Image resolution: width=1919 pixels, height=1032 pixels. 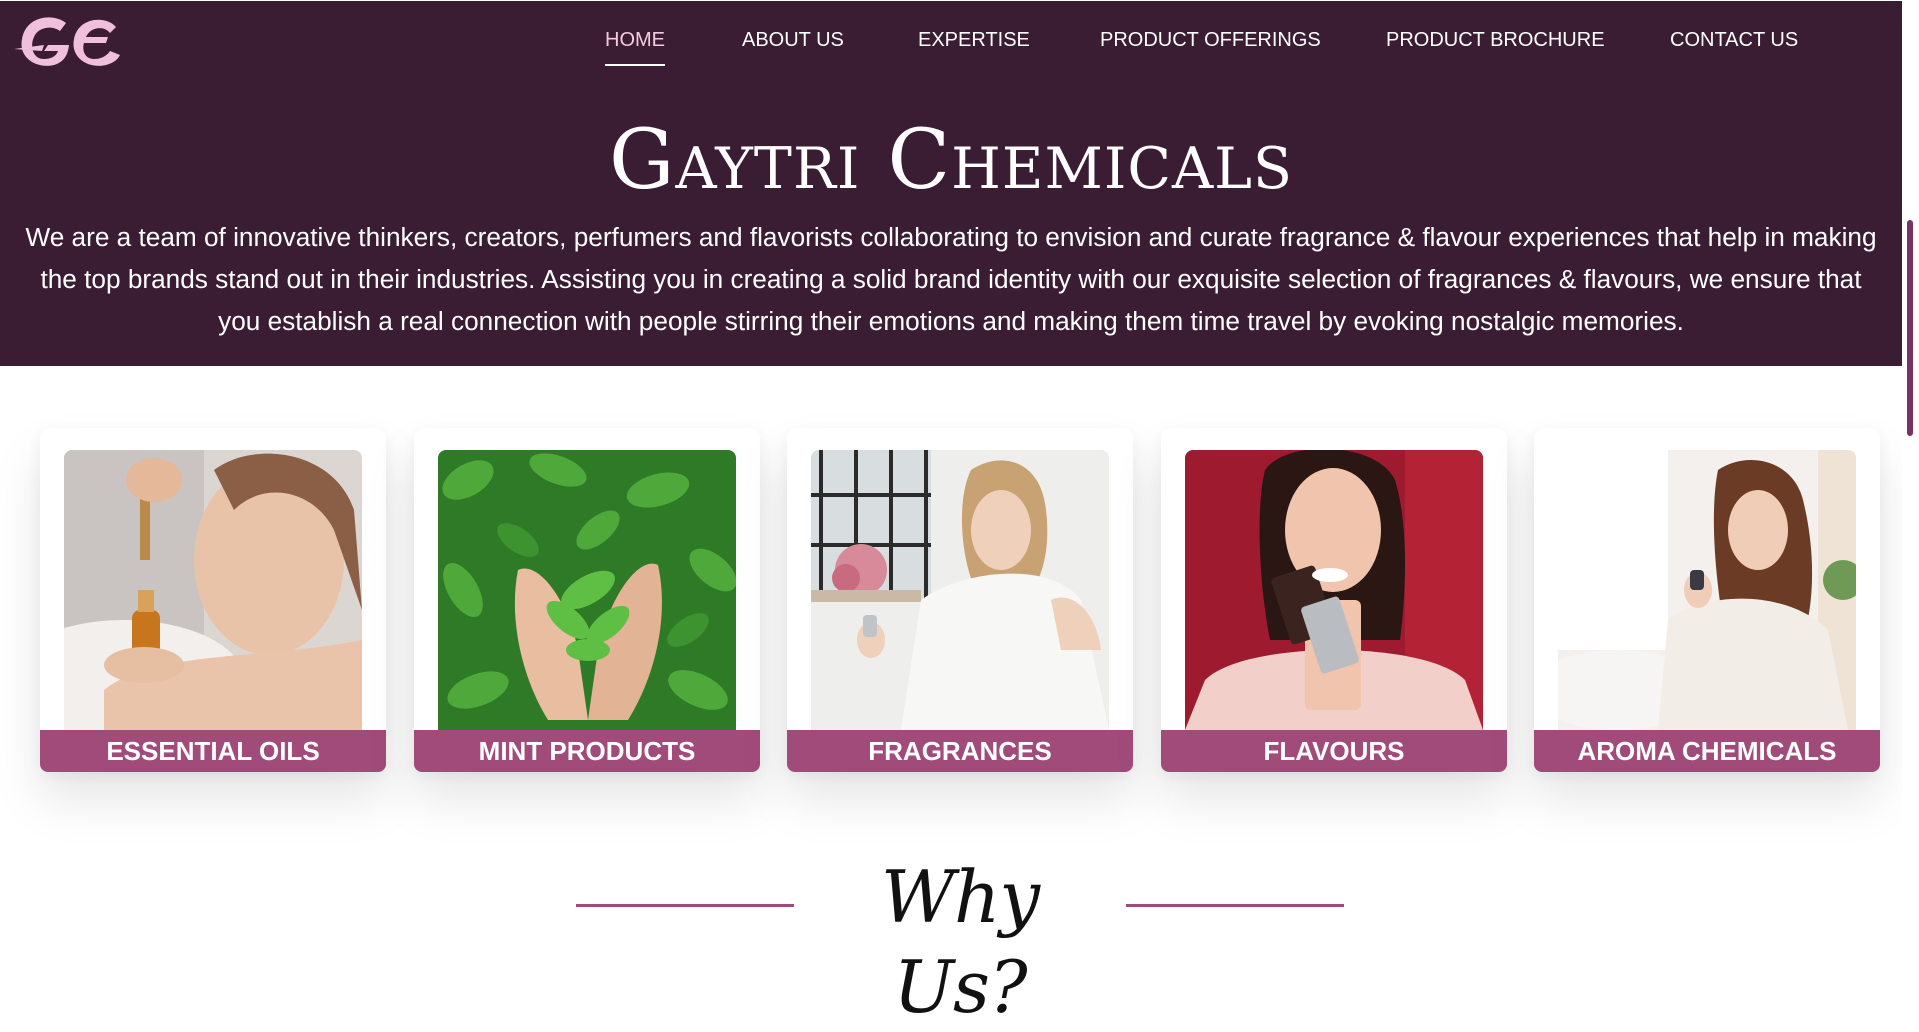 I want to click on nav-product-brochure: PRODUCT BROCHURE, so click(x=1495, y=40).